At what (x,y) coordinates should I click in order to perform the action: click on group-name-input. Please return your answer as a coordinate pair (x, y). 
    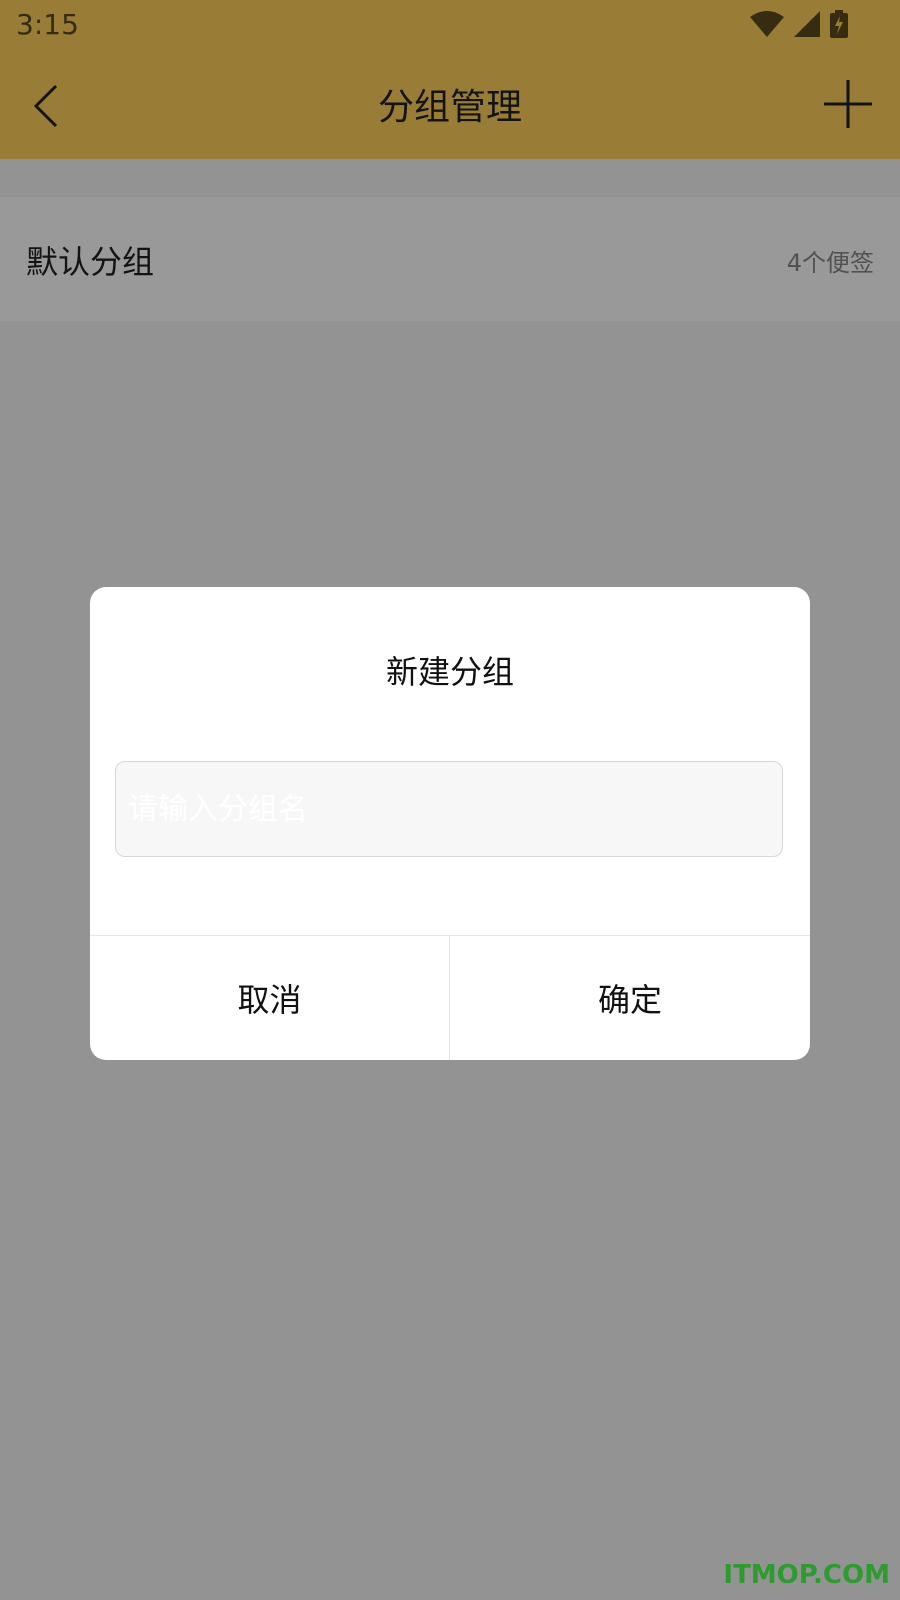
    Looking at the image, I should click on (449, 809).